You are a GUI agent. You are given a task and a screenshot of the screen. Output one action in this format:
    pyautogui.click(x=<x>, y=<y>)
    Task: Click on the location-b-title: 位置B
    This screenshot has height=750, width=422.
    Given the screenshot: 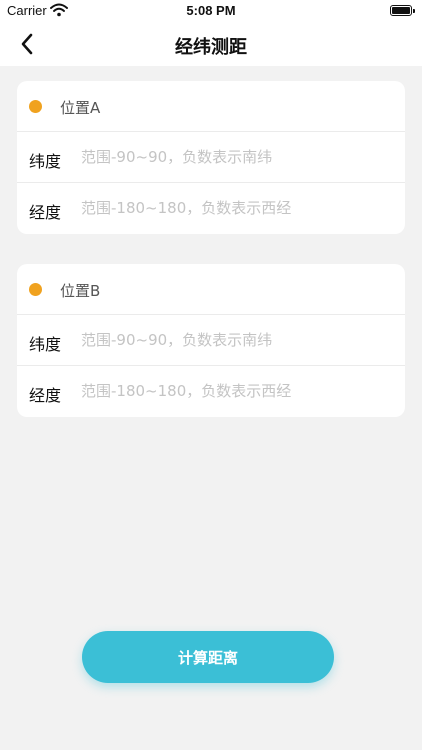 What is the action you would take?
    pyautogui.click(x=80, y=291)
    